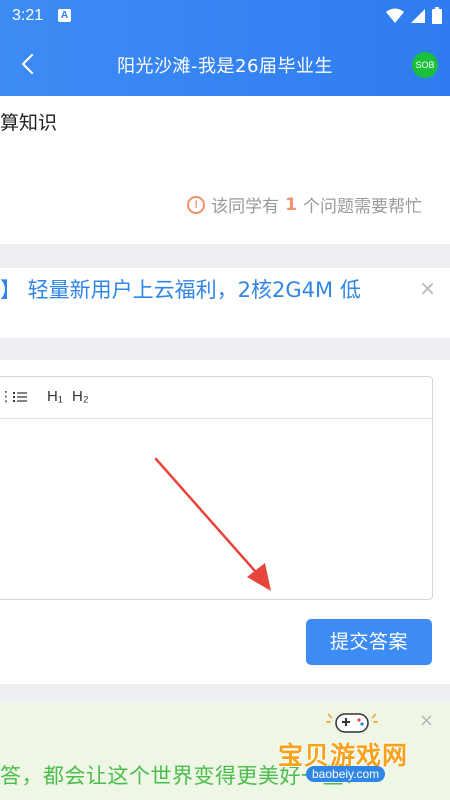 Image resolution: width=450 pixels, height=800 pixels. What do you see at coordinates (196, 204) in the screenshot?
I see `warning-icon: !` at bounding box center [196, 204].